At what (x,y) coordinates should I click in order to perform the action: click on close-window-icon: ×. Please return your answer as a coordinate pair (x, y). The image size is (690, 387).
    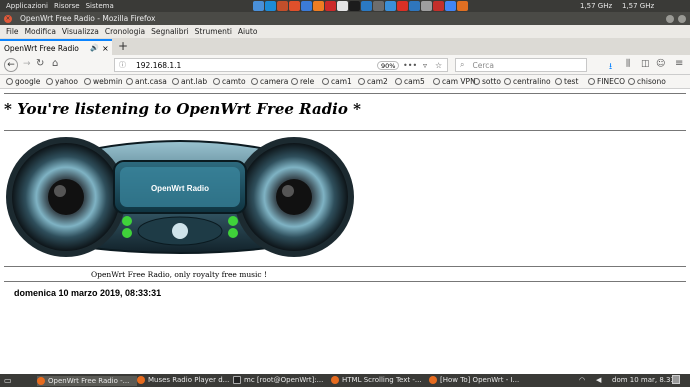
    Looking at the image, I should click on (8, 18).